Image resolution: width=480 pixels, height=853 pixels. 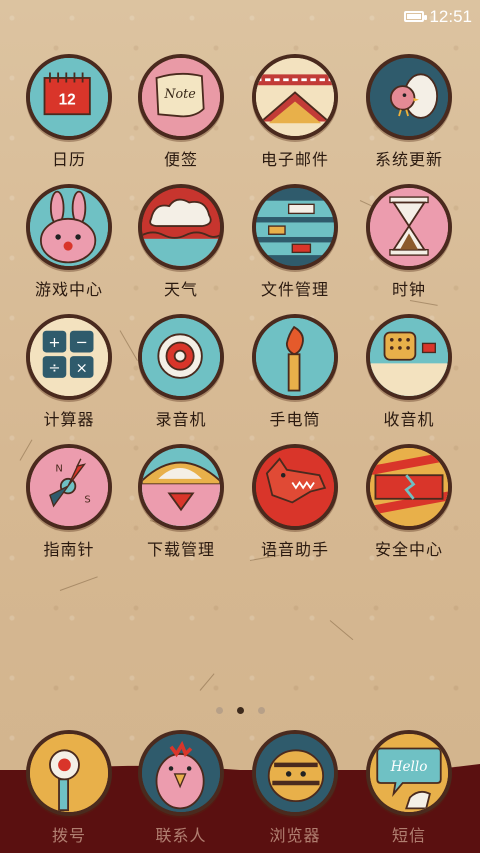 I want to click on app-note: Note 便签, so click(x=181, y=112).